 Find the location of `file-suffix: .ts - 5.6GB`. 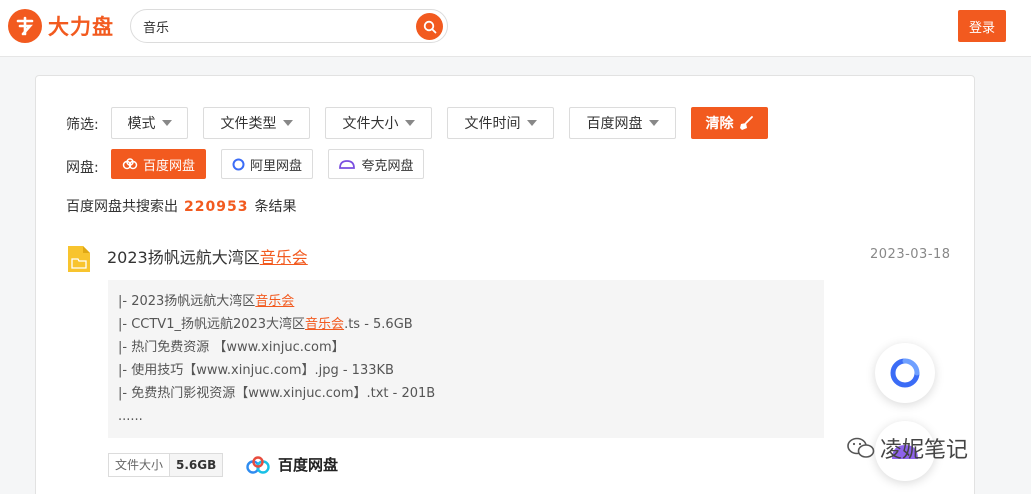

file-suffix: .ts - 5.6GB is located at coordinates (378, 324).